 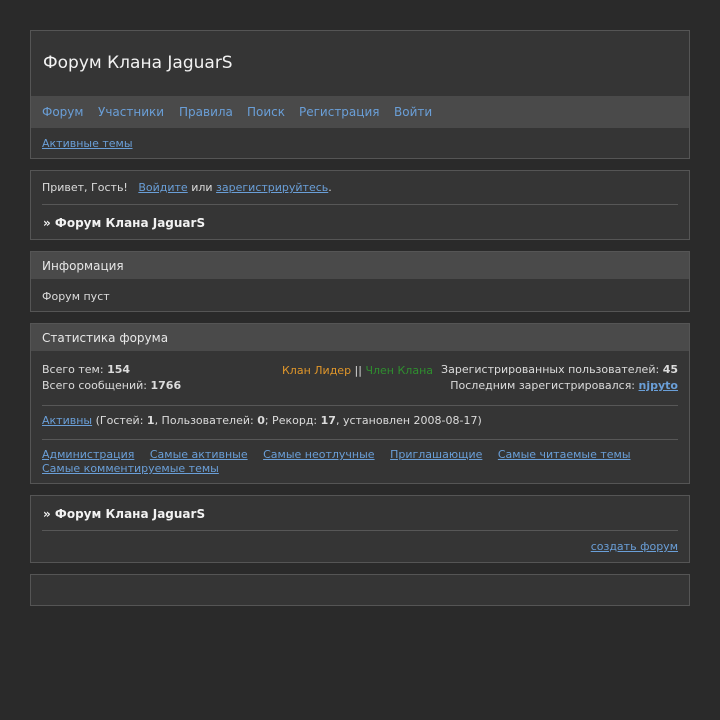 I want to click on period-text: ., so click(x=330, y=187).